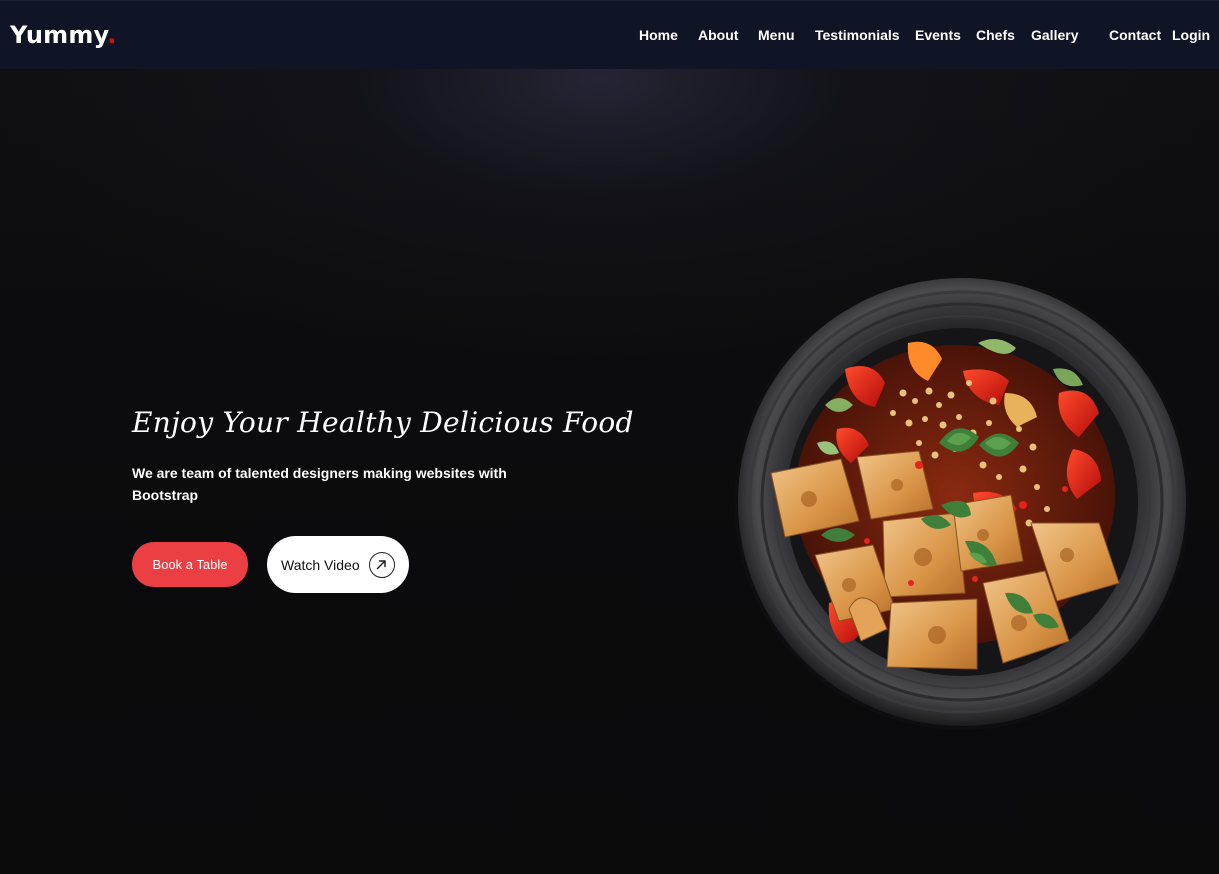  What do you see at coordinates (718, 35) in the screenshot?
I see `nav-about: About` at bounding box center [718, 35].